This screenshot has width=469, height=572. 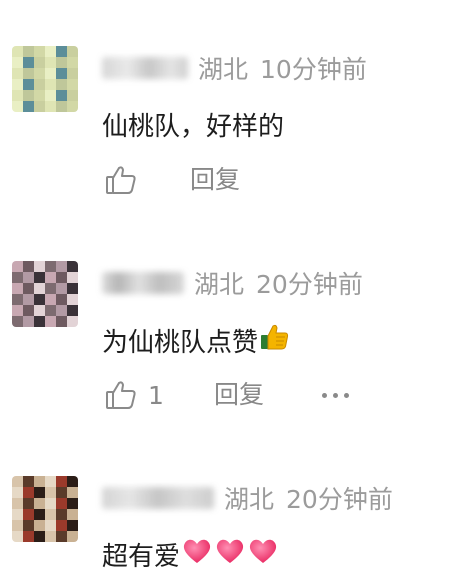 What do you see at coordinates (313, 69) in the screenshot?
I see `comment-time: 10分钟前` at bounding box center [313, 69].